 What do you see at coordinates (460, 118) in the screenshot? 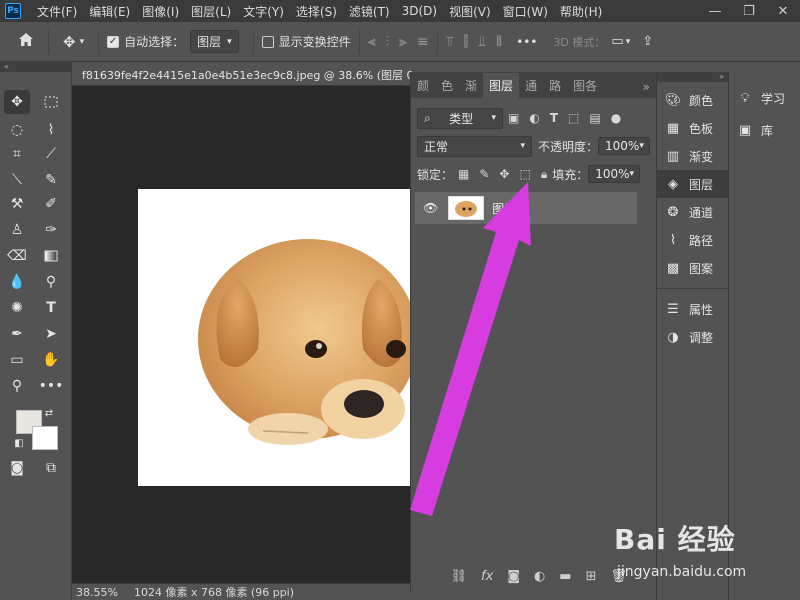
I see `filter-type-dropdown: ⌕ 类型 ▾` at bounding box center [460, 118].